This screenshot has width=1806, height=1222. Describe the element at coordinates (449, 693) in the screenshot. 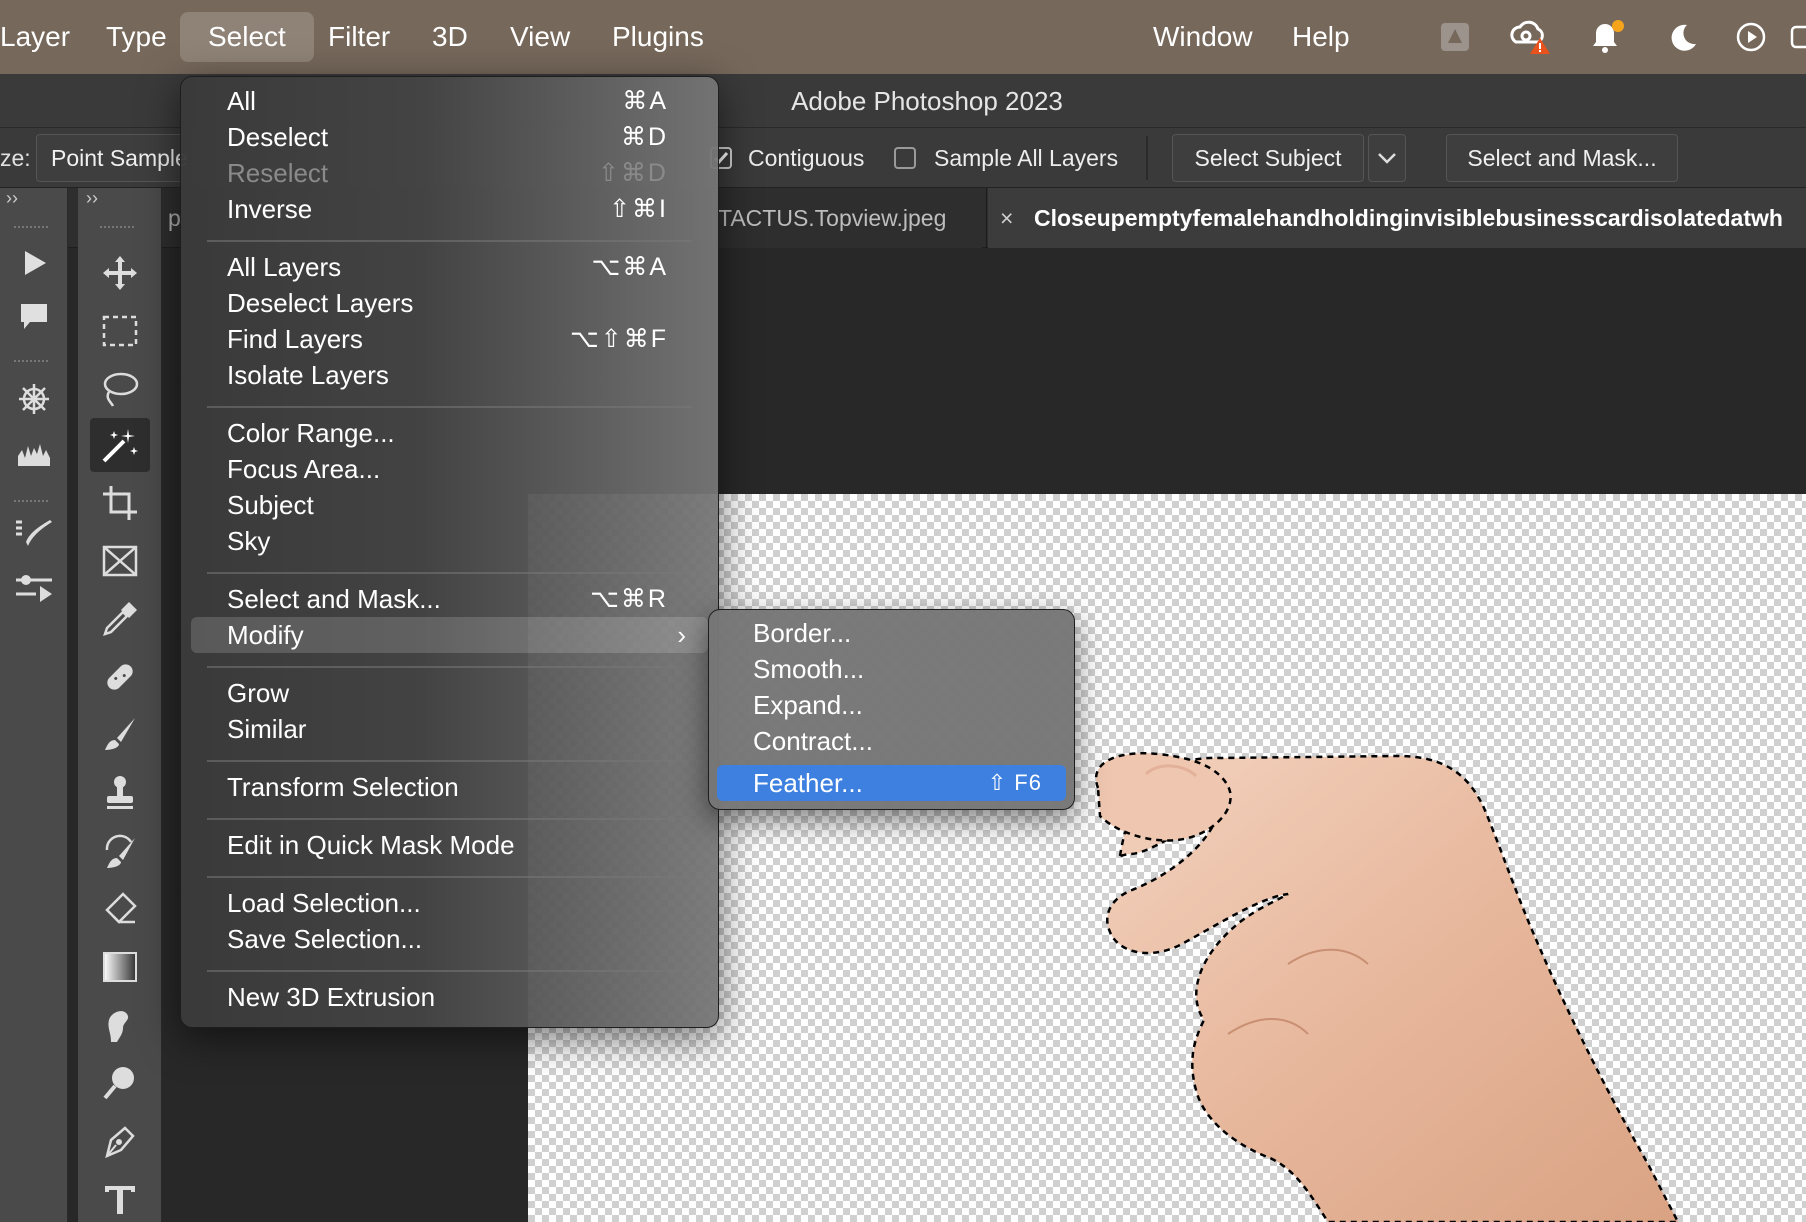

I see `menu-item-grow: Grow` at that location.